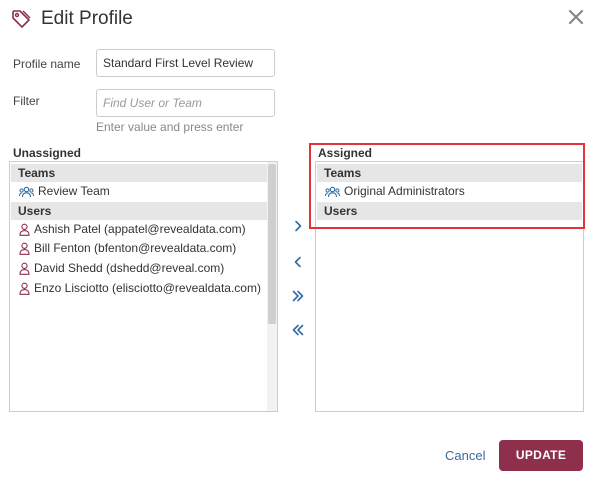  Describe the element at coordinates (87, 18) in the screenshot. I see `dialog-title: Edit Profile` at that location.